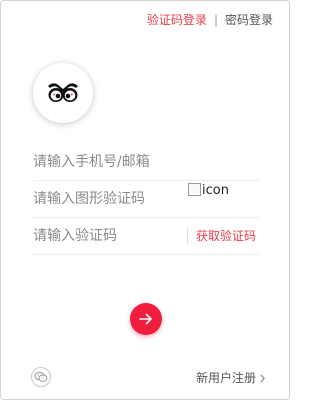  What do you see at coordinates (194, 189) in the screenshot?
I see `broken-image-icon` at bounding box center [194, 189].